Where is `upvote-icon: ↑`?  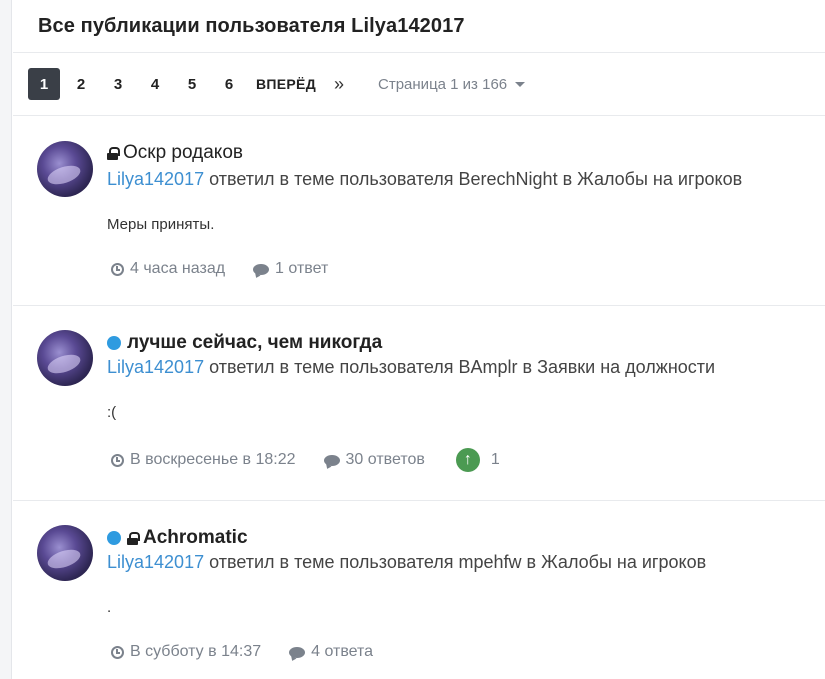
upvote-icon: ↑ is located at coordinates (467, 460).